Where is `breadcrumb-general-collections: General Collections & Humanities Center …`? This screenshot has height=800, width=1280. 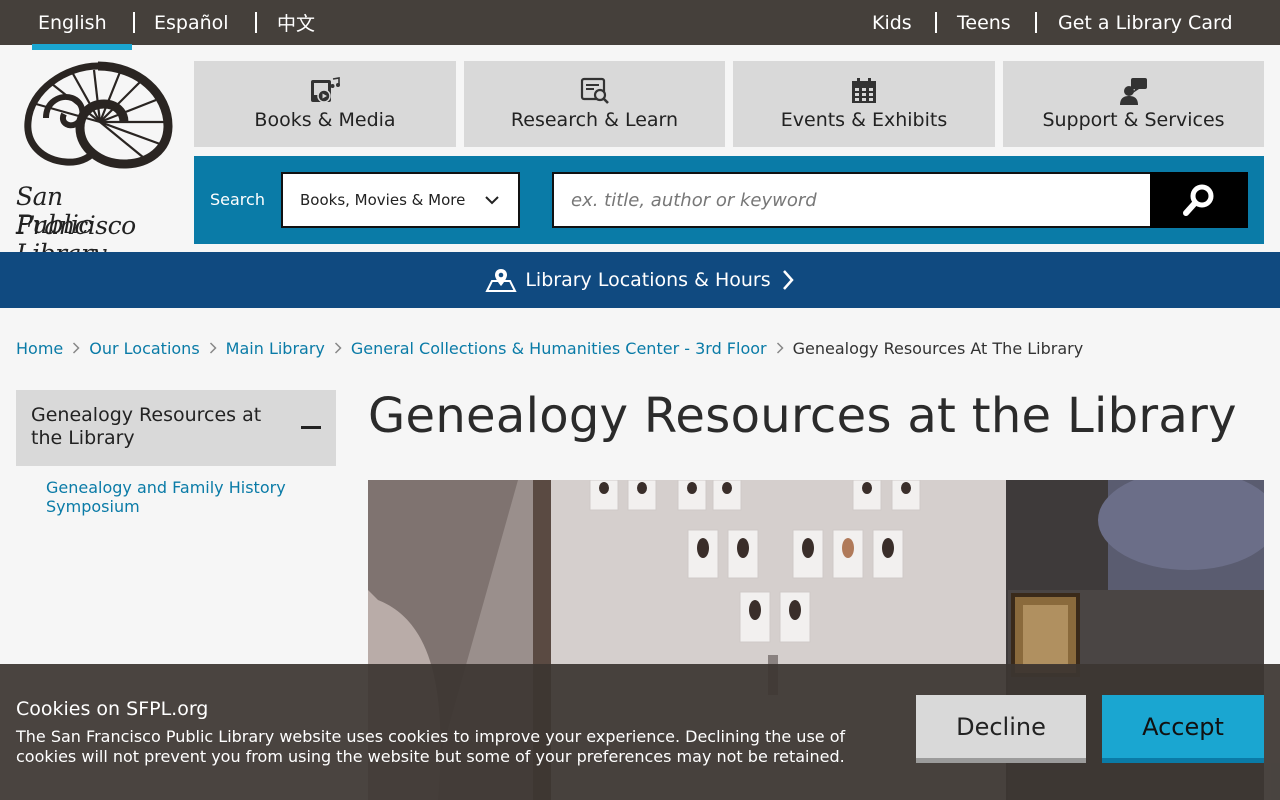 breadcrumb-general-collections: General Collections & Humanities Center … is located at coordinates (559, 348).